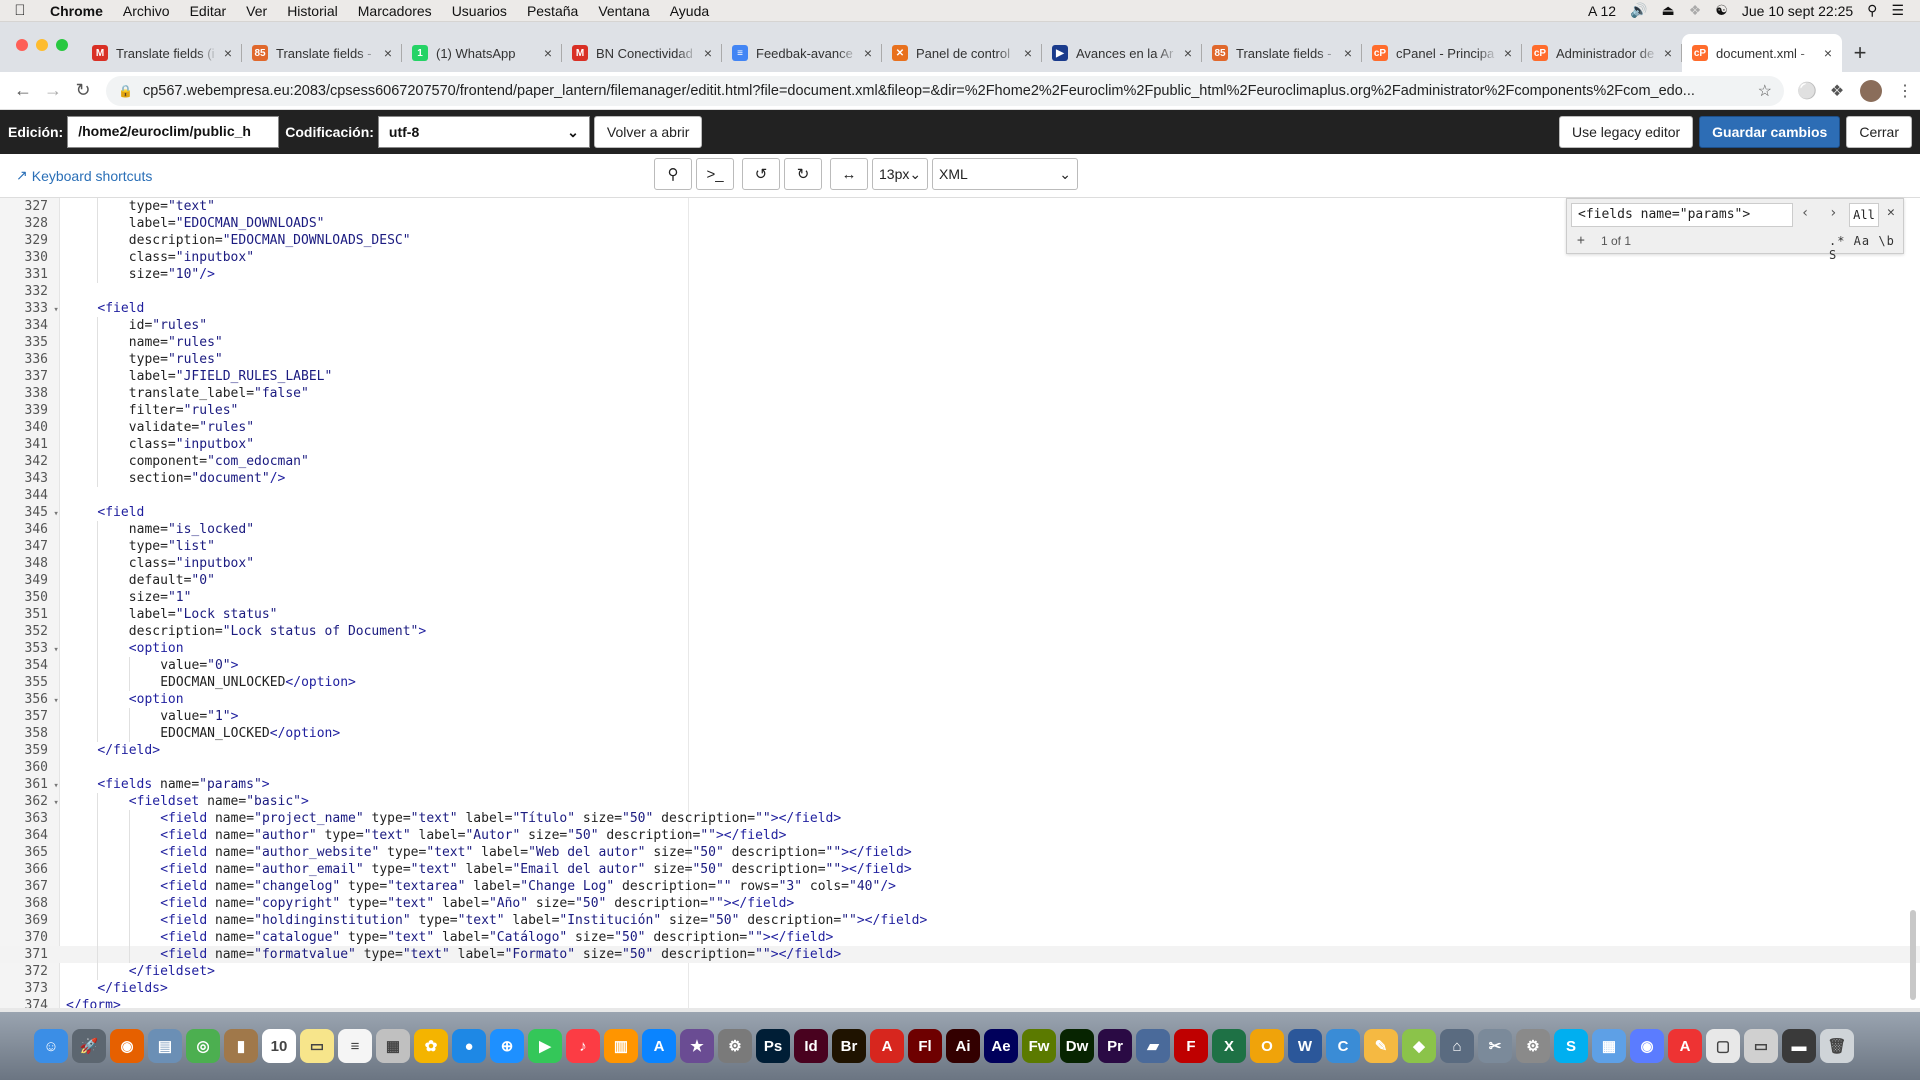 This screenshot has height=1080, width=1920. I want to click on after-effects-icon: Ae, so click(1001, 1046).